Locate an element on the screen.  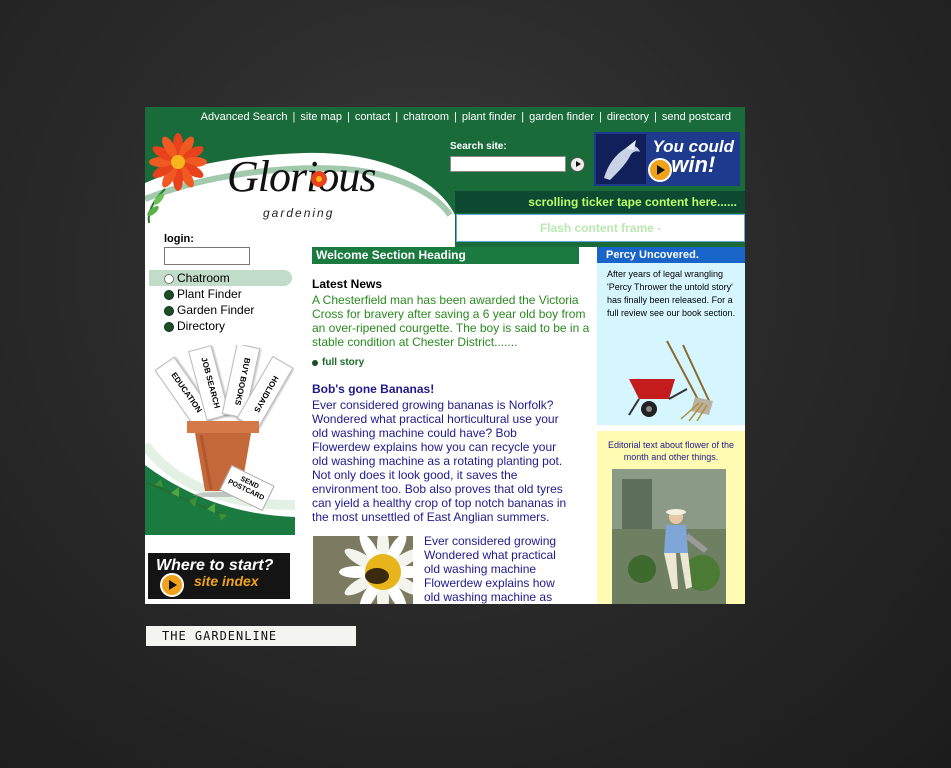
daisy-bee-image-icon is located at coordinates (363, 570).